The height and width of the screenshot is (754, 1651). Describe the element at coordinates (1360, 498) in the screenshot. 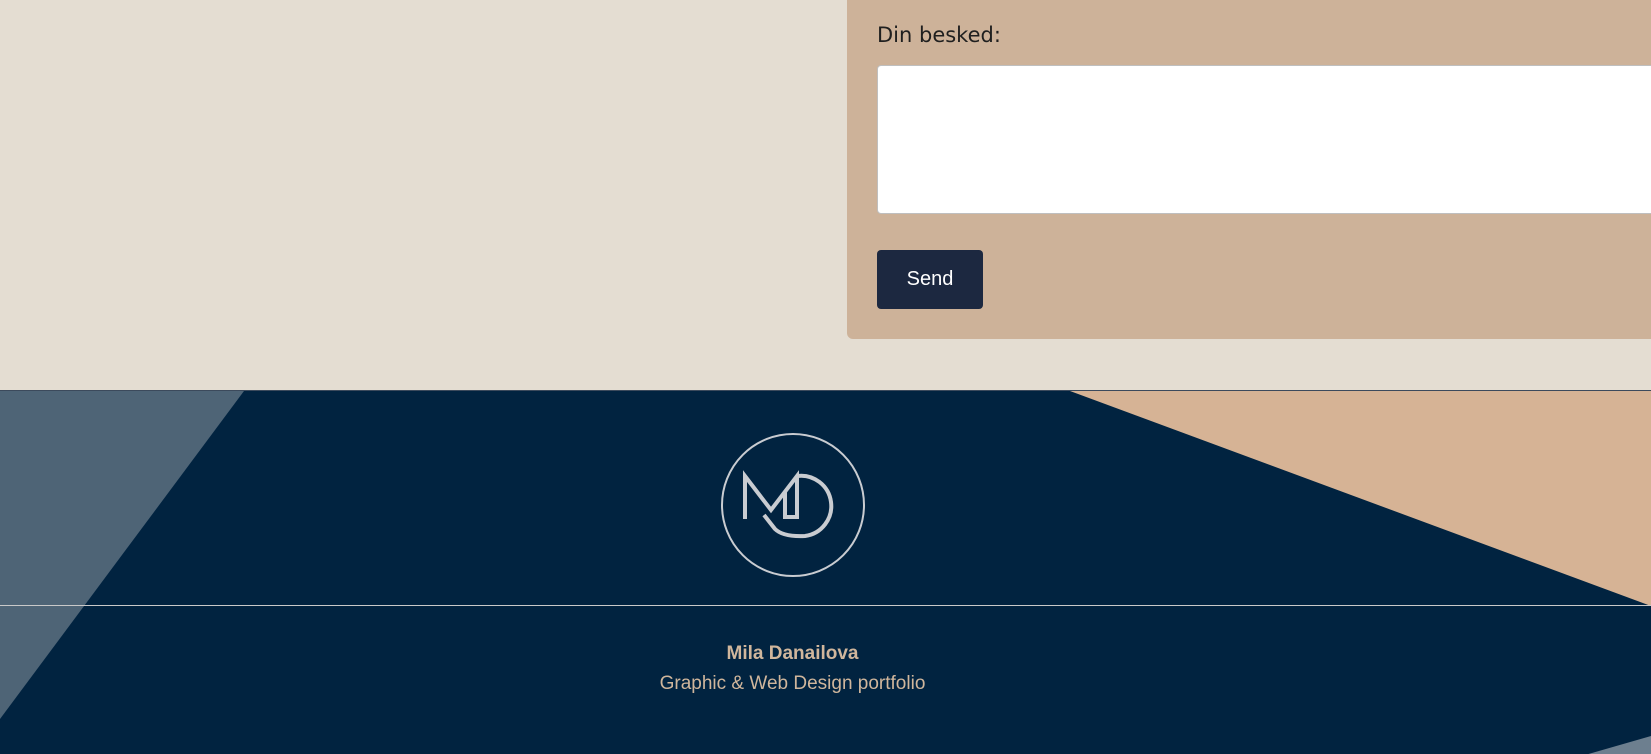

I see `footer-sand-shape` at that location.